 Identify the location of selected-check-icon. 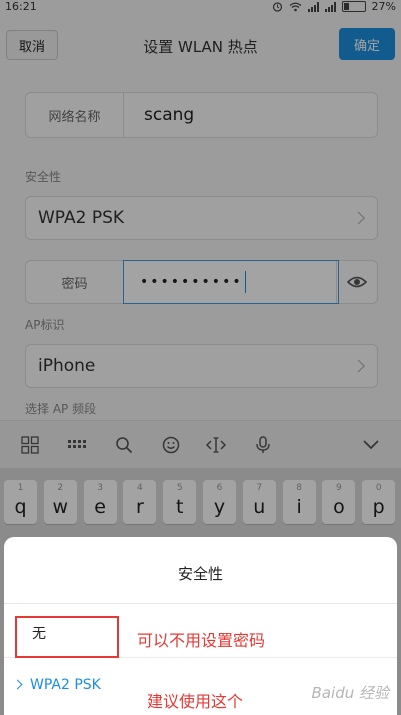
(17, 684).